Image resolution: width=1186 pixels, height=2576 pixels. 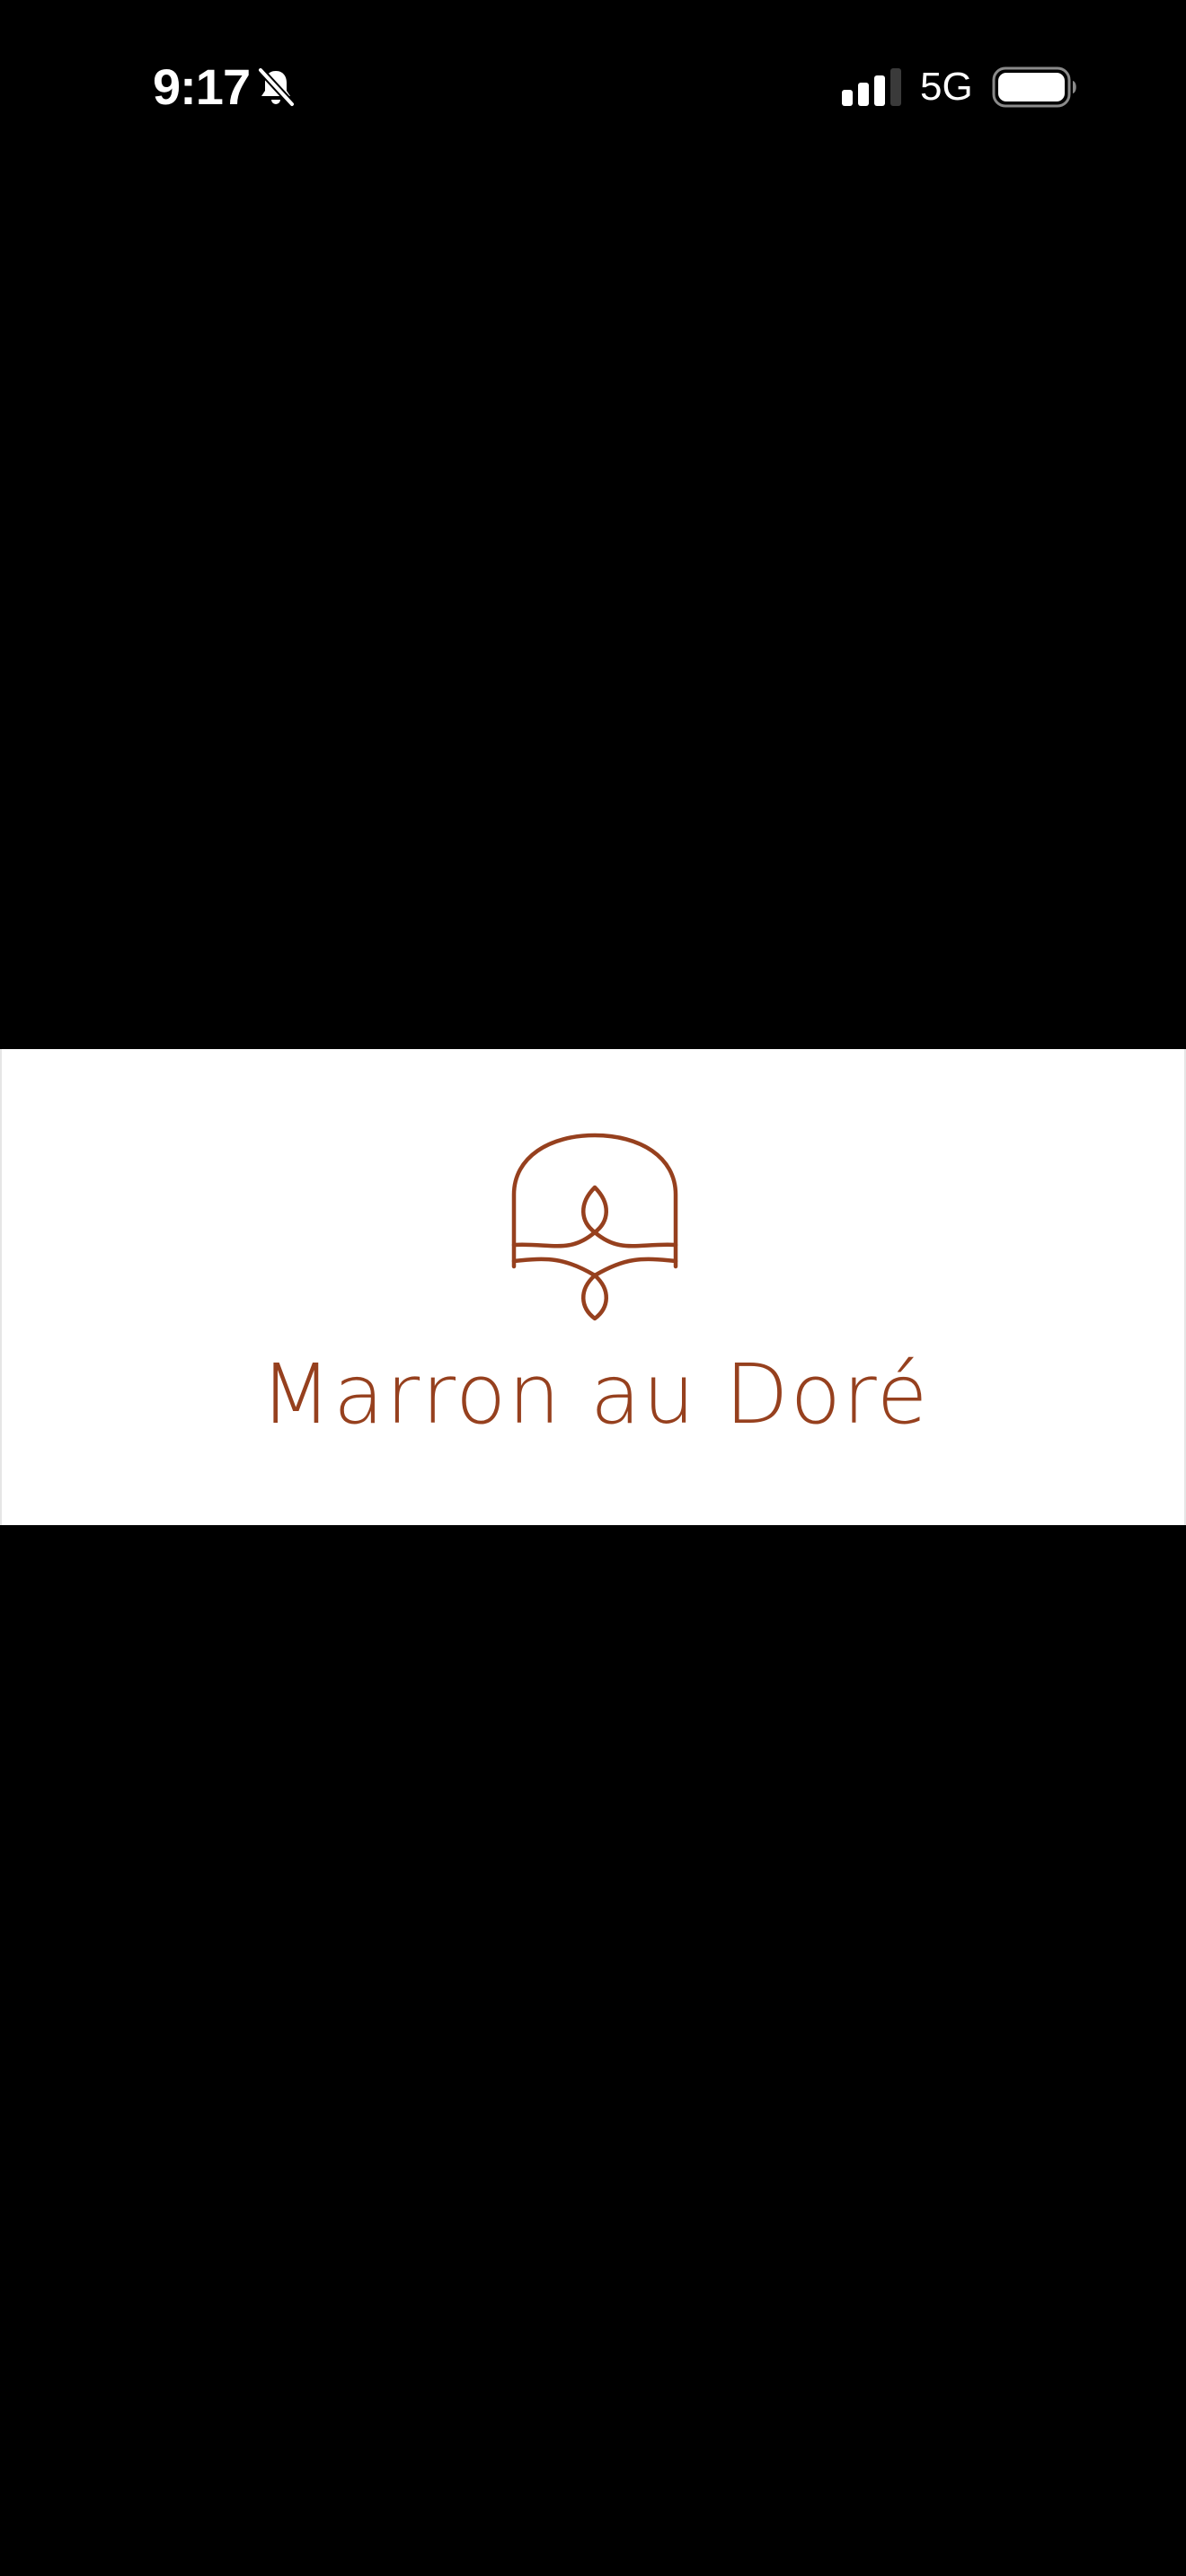 What do you see at coordinates (595, 1394) in the screenshot?
I see `brand-name: Marron au Doré` at bounding box center [595, 1394].